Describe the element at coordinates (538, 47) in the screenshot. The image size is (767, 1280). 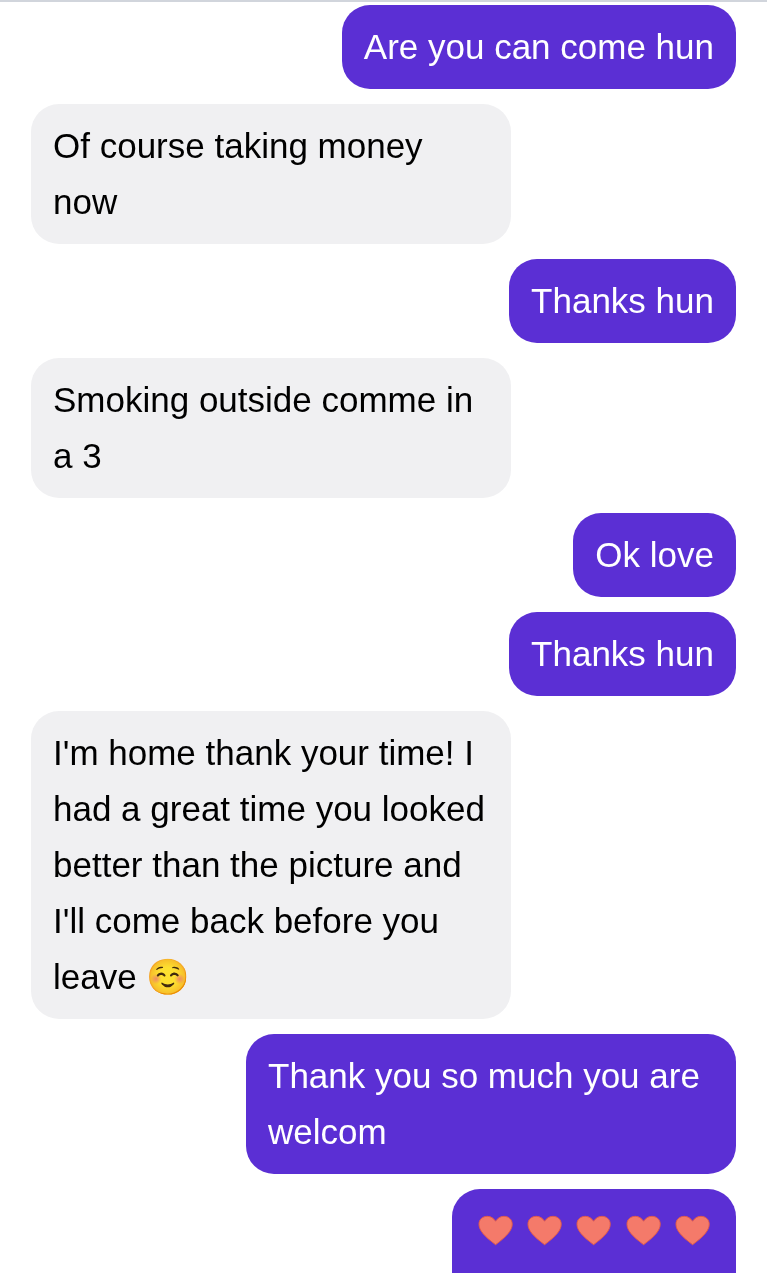
I see `message-bubble: Are you can come hun` at that location.